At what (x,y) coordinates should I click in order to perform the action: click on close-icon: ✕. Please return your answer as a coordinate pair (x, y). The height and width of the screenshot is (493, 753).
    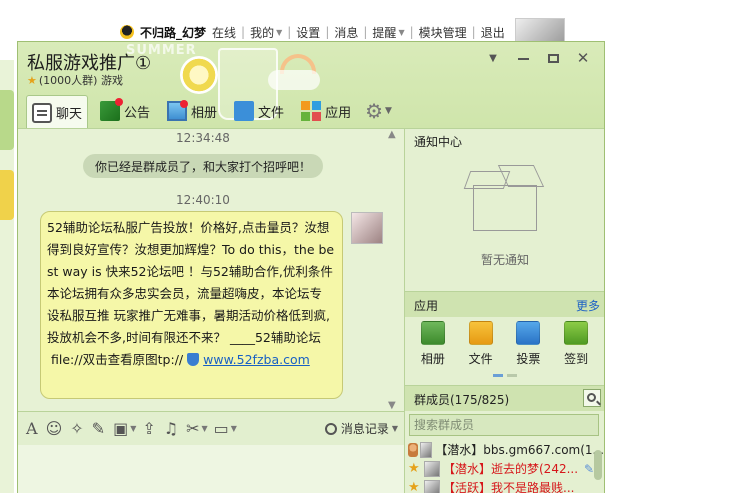
    Looking at the image, I should click on (583, 58).